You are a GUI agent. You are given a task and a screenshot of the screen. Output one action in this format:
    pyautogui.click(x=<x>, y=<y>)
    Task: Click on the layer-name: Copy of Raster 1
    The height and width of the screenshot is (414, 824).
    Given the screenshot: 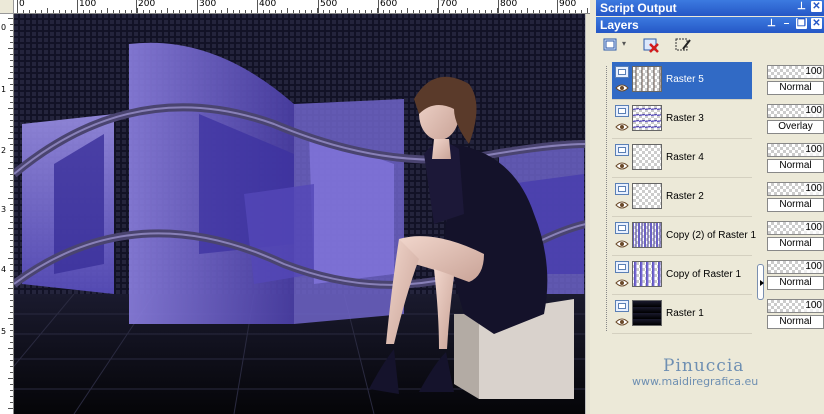 What is the action you would take?
    pyautogui.click(x=704, y=274)
    